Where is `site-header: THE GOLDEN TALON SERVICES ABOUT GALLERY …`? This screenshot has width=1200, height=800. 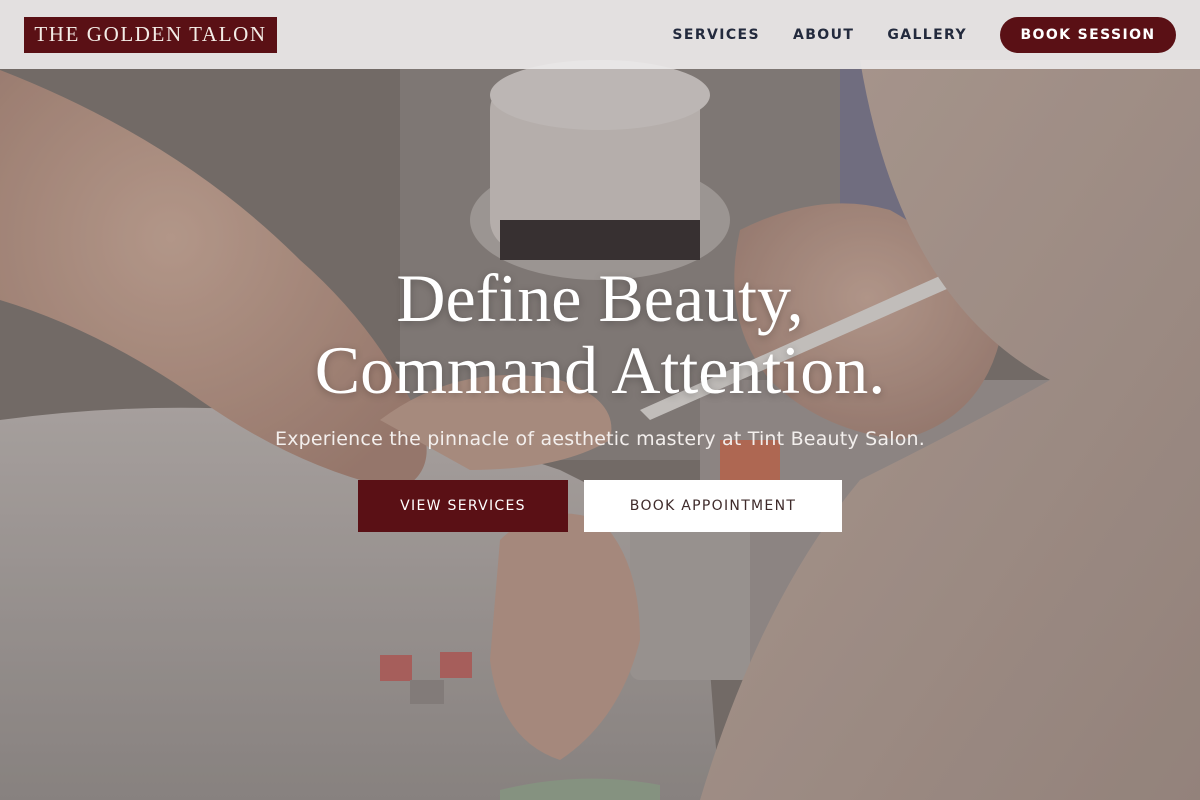
site-header: THE GOLDEN TALON SERVICES ABOUT GALLERY … is located at coordinates (600, 34).